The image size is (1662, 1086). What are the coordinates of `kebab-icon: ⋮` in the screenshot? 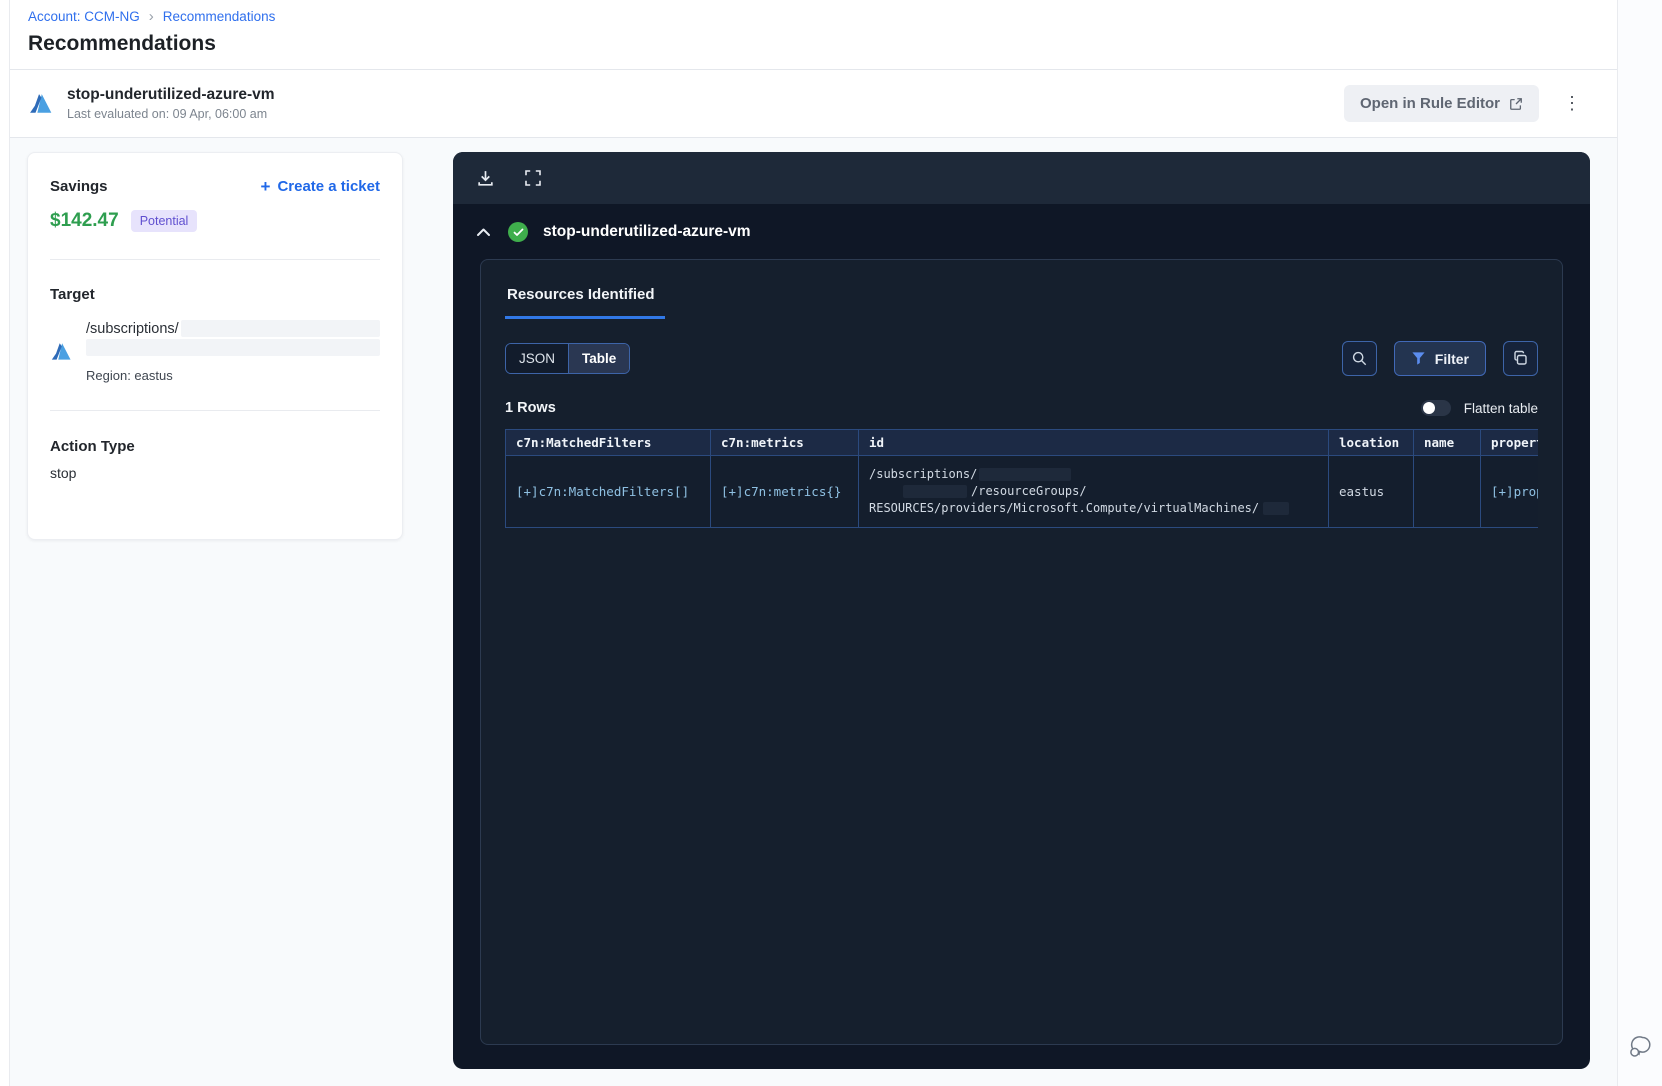 It's located at (1572, 102).